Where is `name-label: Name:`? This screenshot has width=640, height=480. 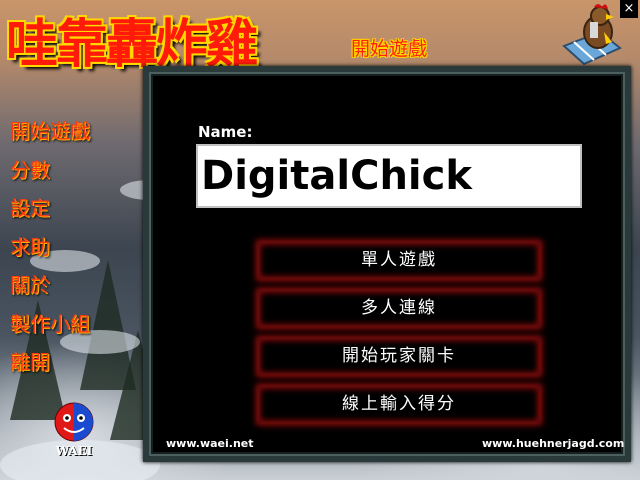
name-label: Name: is located at coordinates (225, 132).